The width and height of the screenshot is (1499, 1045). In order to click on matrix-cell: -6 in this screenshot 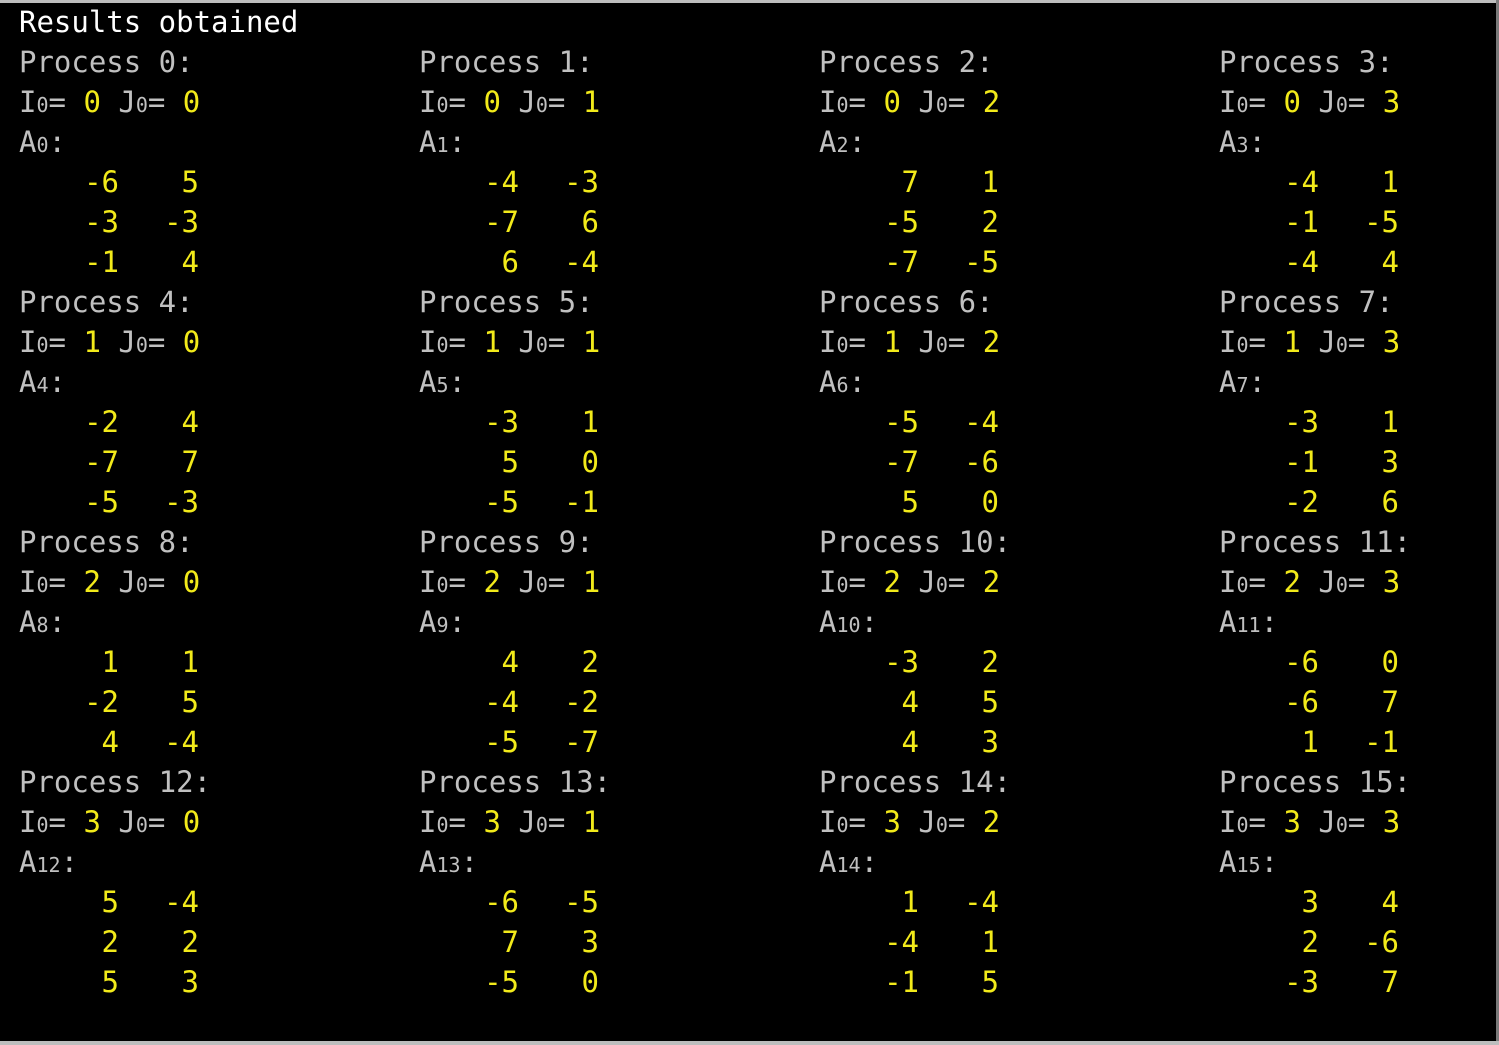, I will do `click(501, 902)`.